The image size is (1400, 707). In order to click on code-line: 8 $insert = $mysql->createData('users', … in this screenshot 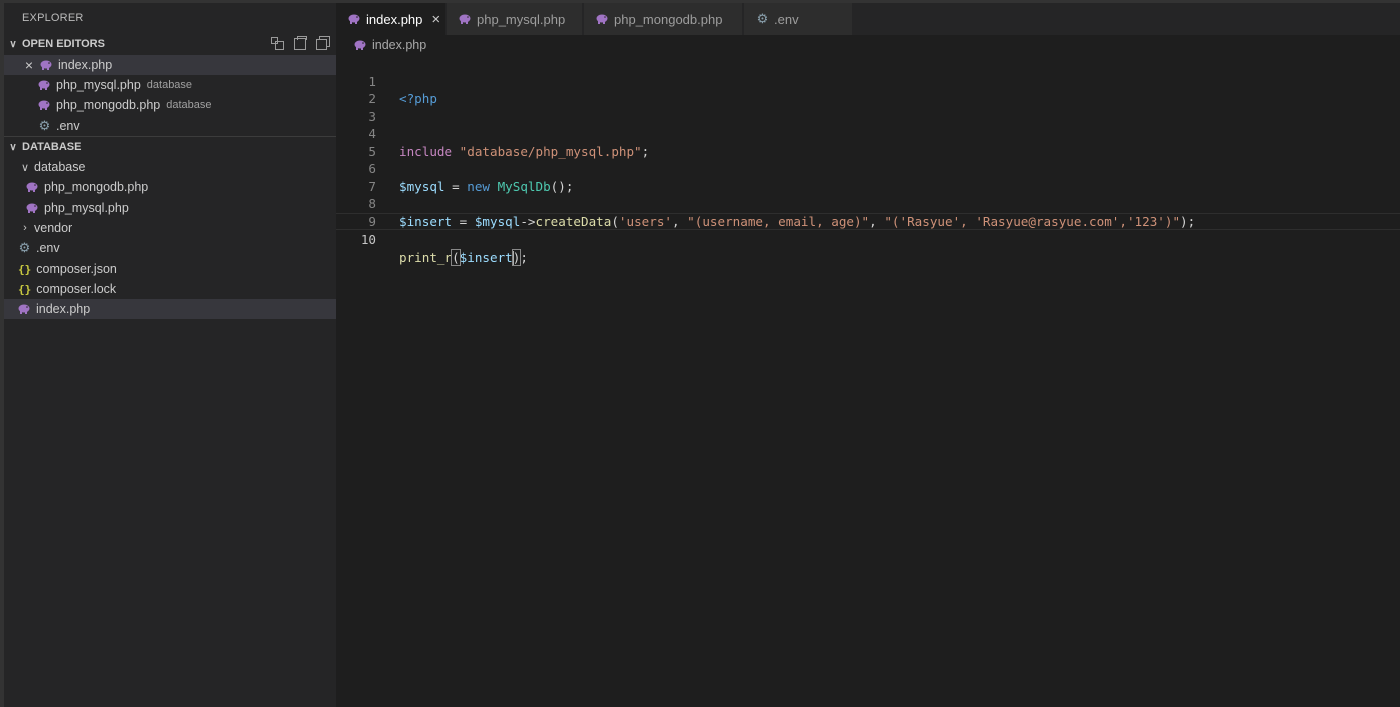, I will do `click(868, 203)`.